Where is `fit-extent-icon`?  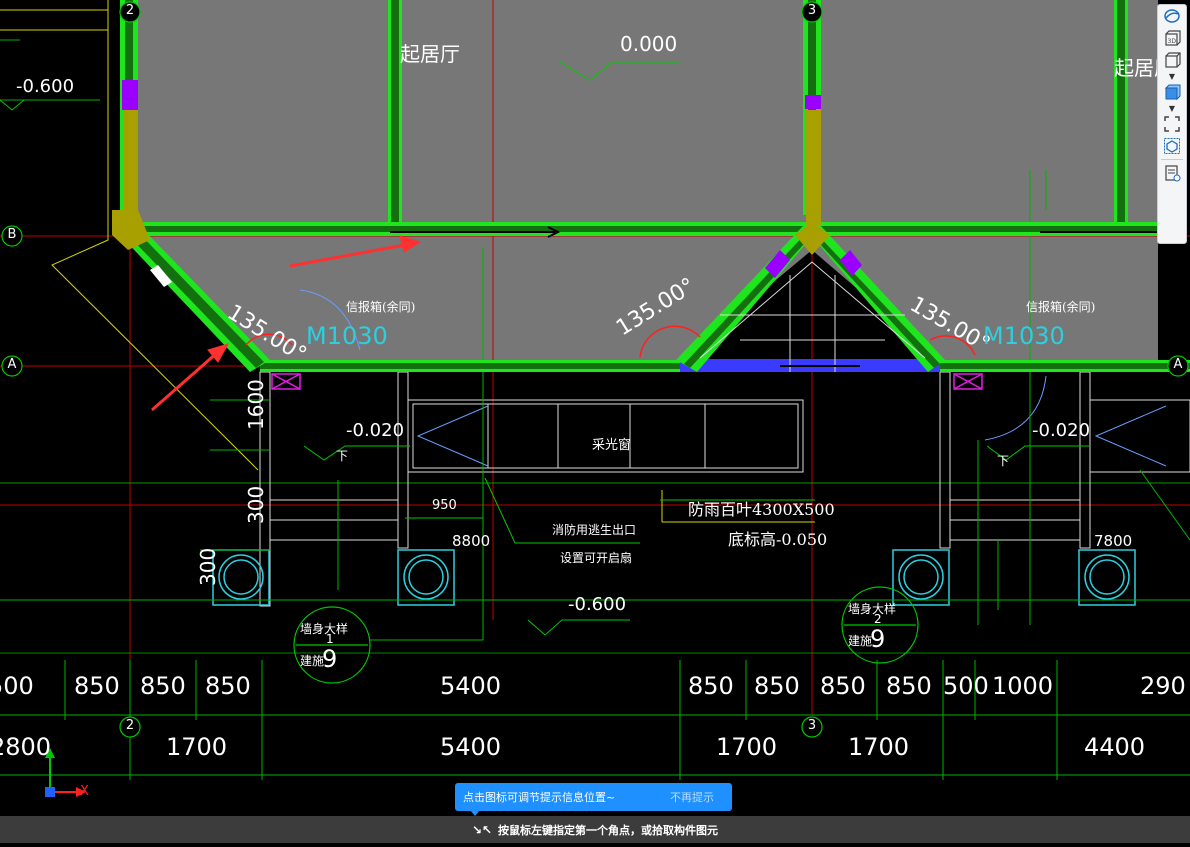 fit-extent-icon is located at coordinates (1172, 124).